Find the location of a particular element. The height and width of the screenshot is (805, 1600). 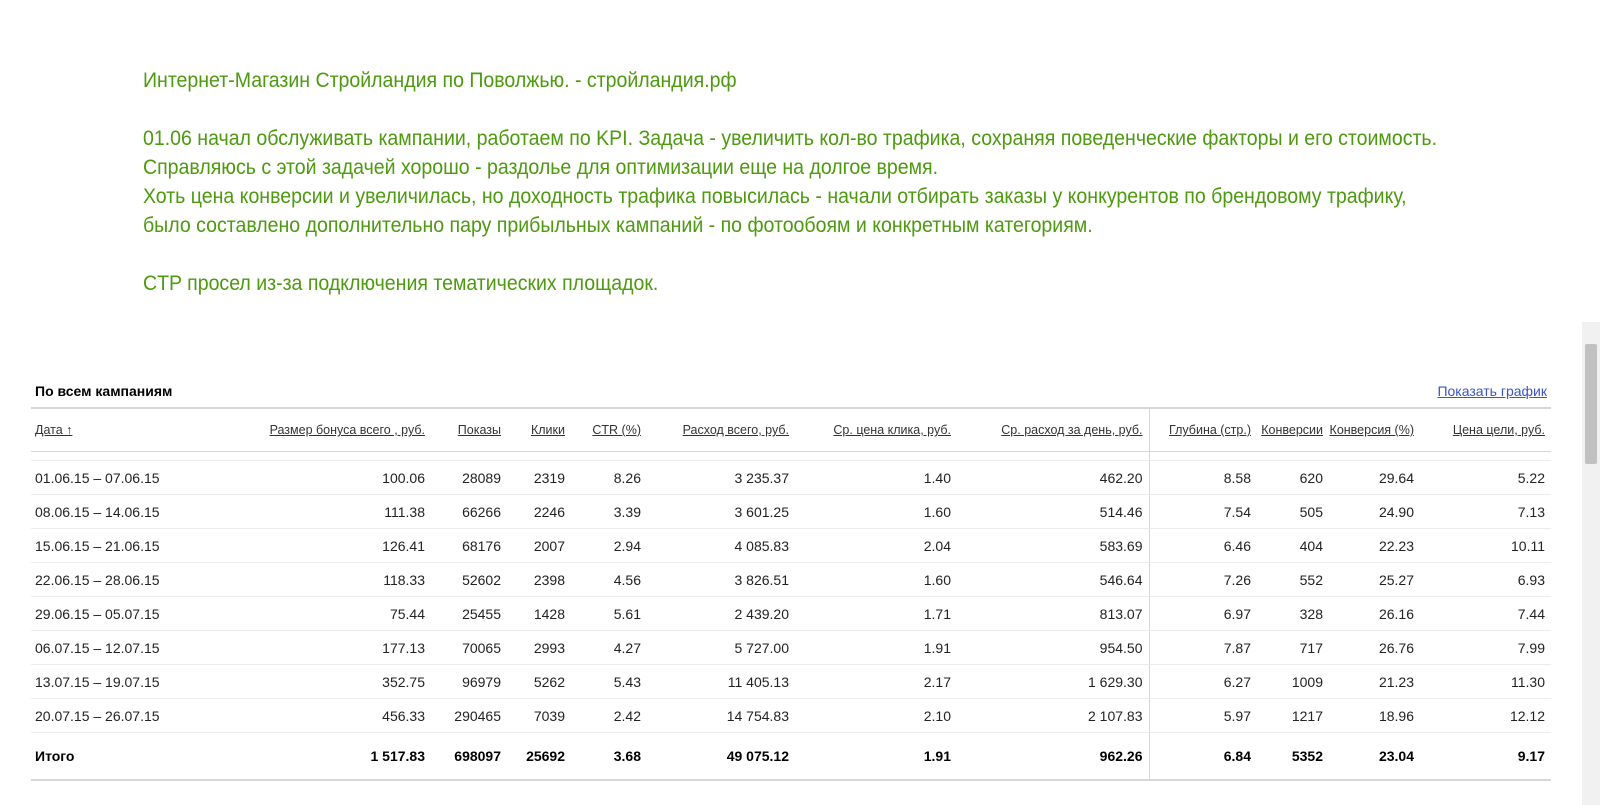

table-cell: 28089 is located at coordinates (469, 477).